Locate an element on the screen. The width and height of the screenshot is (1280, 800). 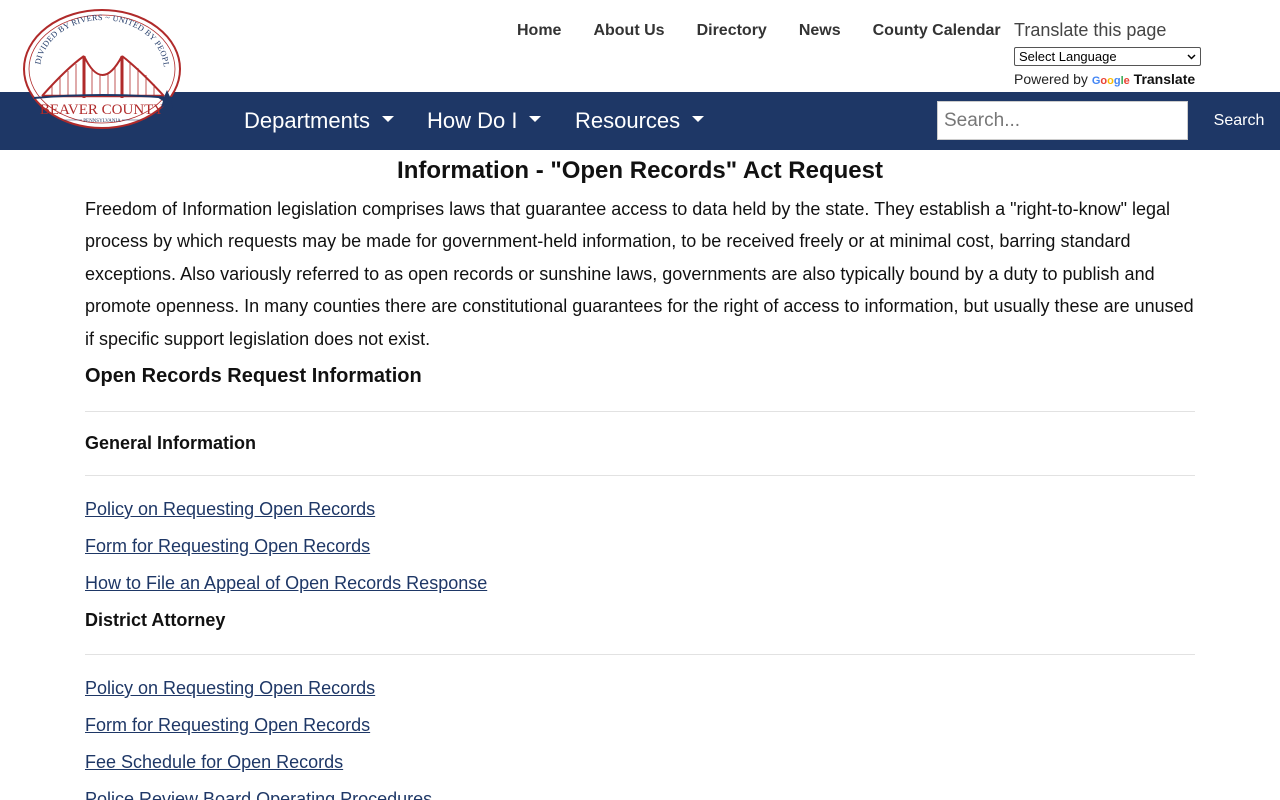
menu-how-do-i: How Do I is located at coordinates (484, 121).